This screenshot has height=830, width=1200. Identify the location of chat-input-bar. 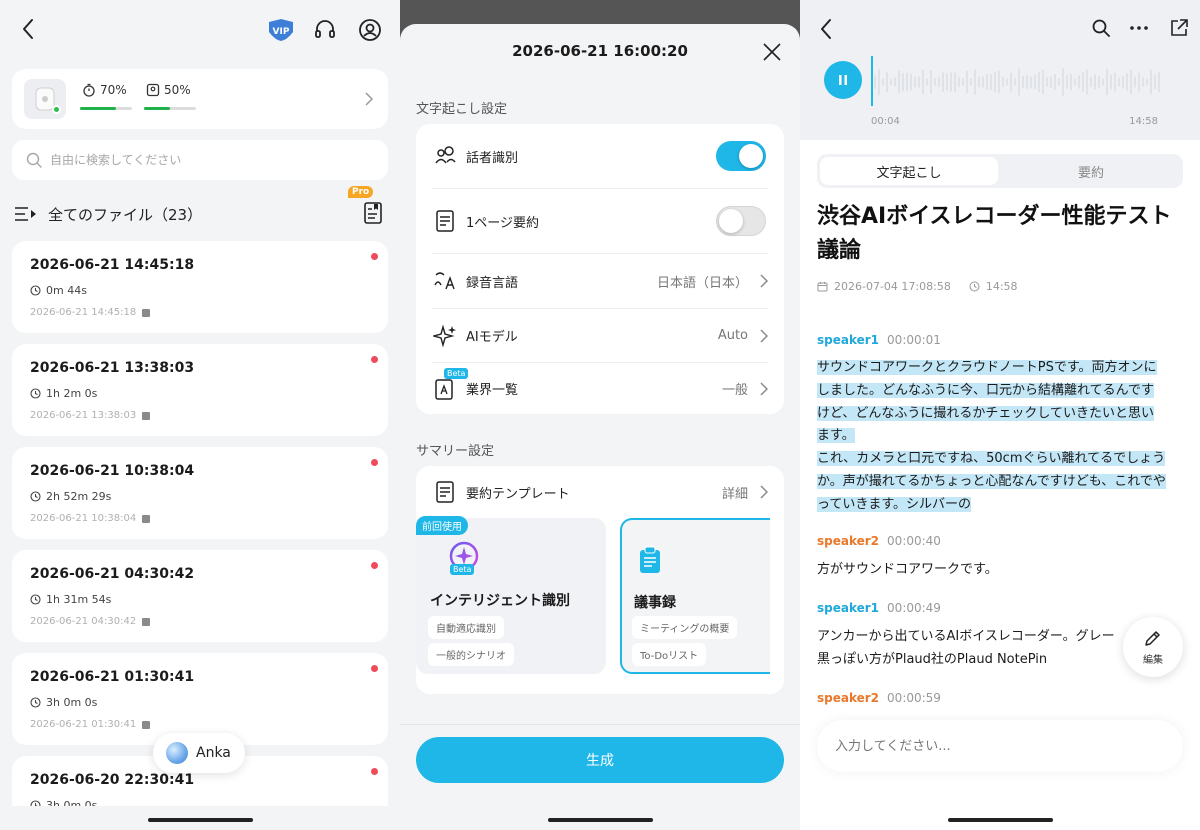
(1000, 746).